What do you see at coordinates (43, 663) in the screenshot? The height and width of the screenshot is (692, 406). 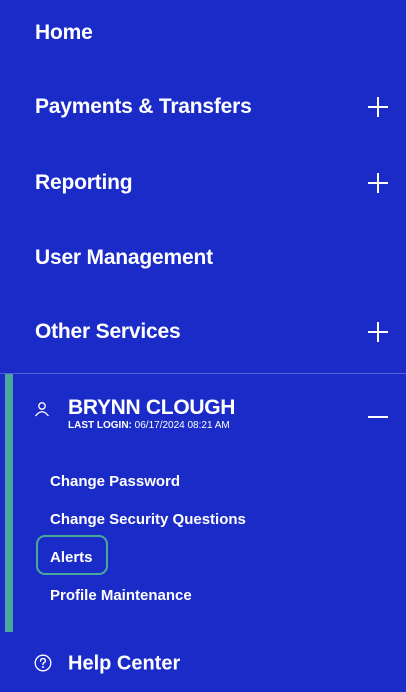 I see `question-circle-icon` at bounding box center [43, 663].